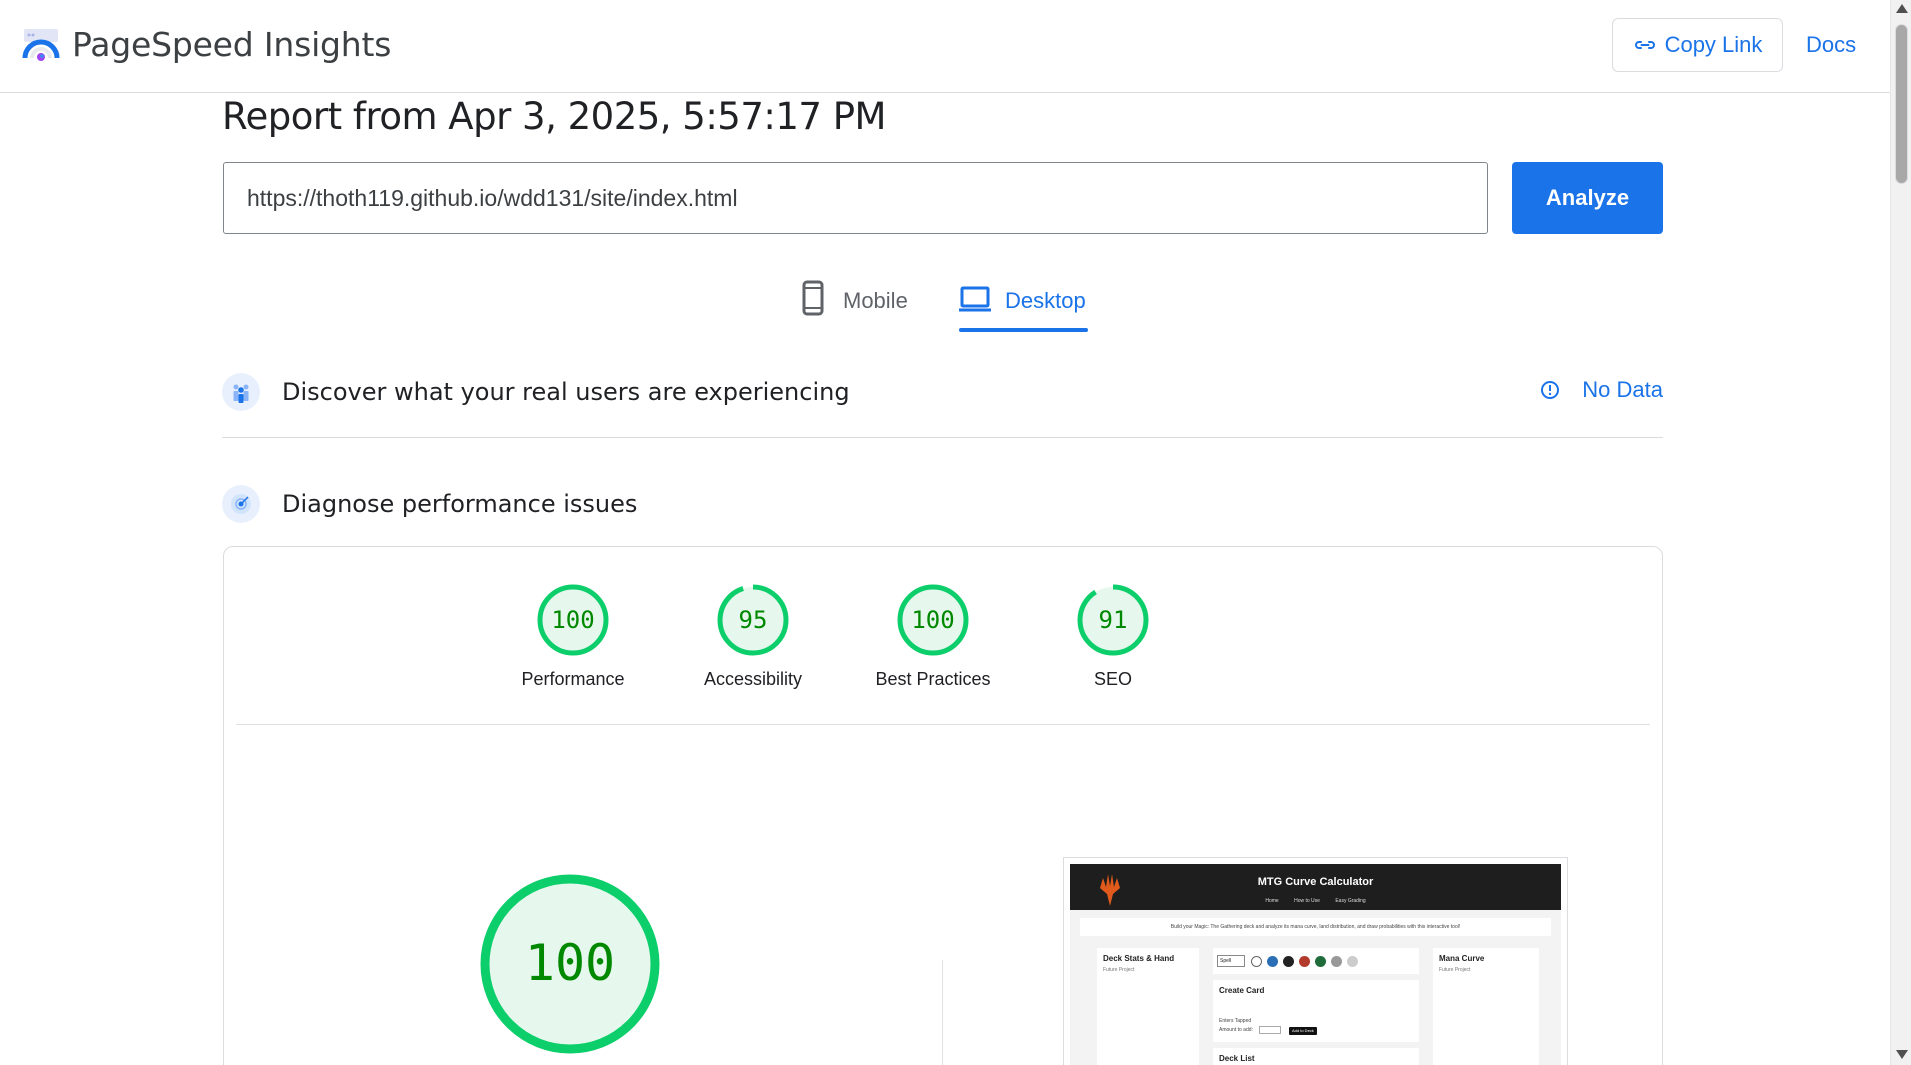 The width and height of the screenshot is (1911, 1065). Describe the element at coordinates (1622, 389) in the screenshot. I see `no-data-label: No Data` at that location.